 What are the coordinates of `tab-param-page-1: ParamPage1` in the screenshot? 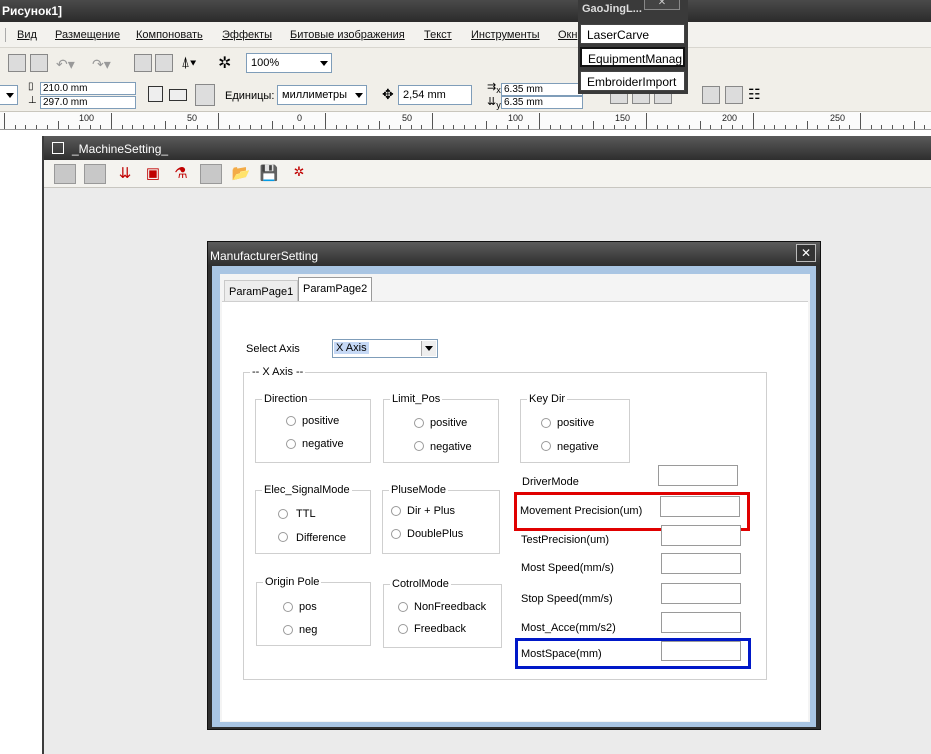 It's located at (261, 291).